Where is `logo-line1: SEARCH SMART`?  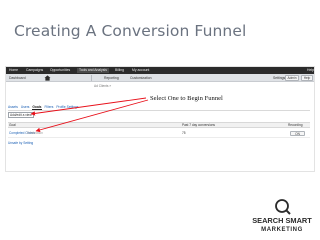
logo-line1: SEARCH SMART is located at coordinates (282, 220).